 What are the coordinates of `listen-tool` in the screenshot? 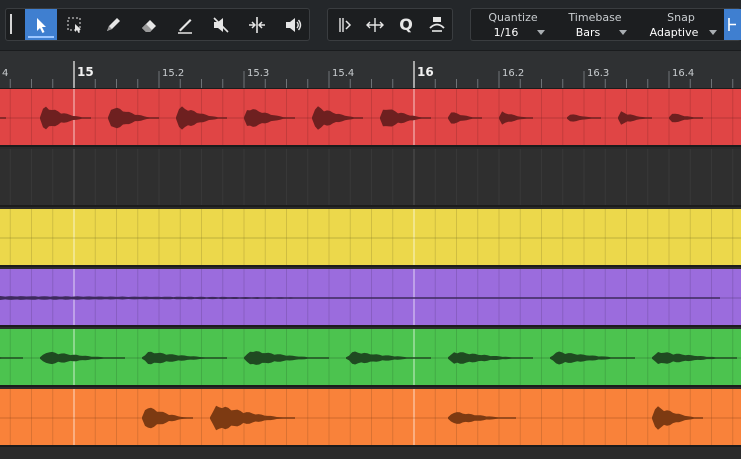 It's located at (293, 24).